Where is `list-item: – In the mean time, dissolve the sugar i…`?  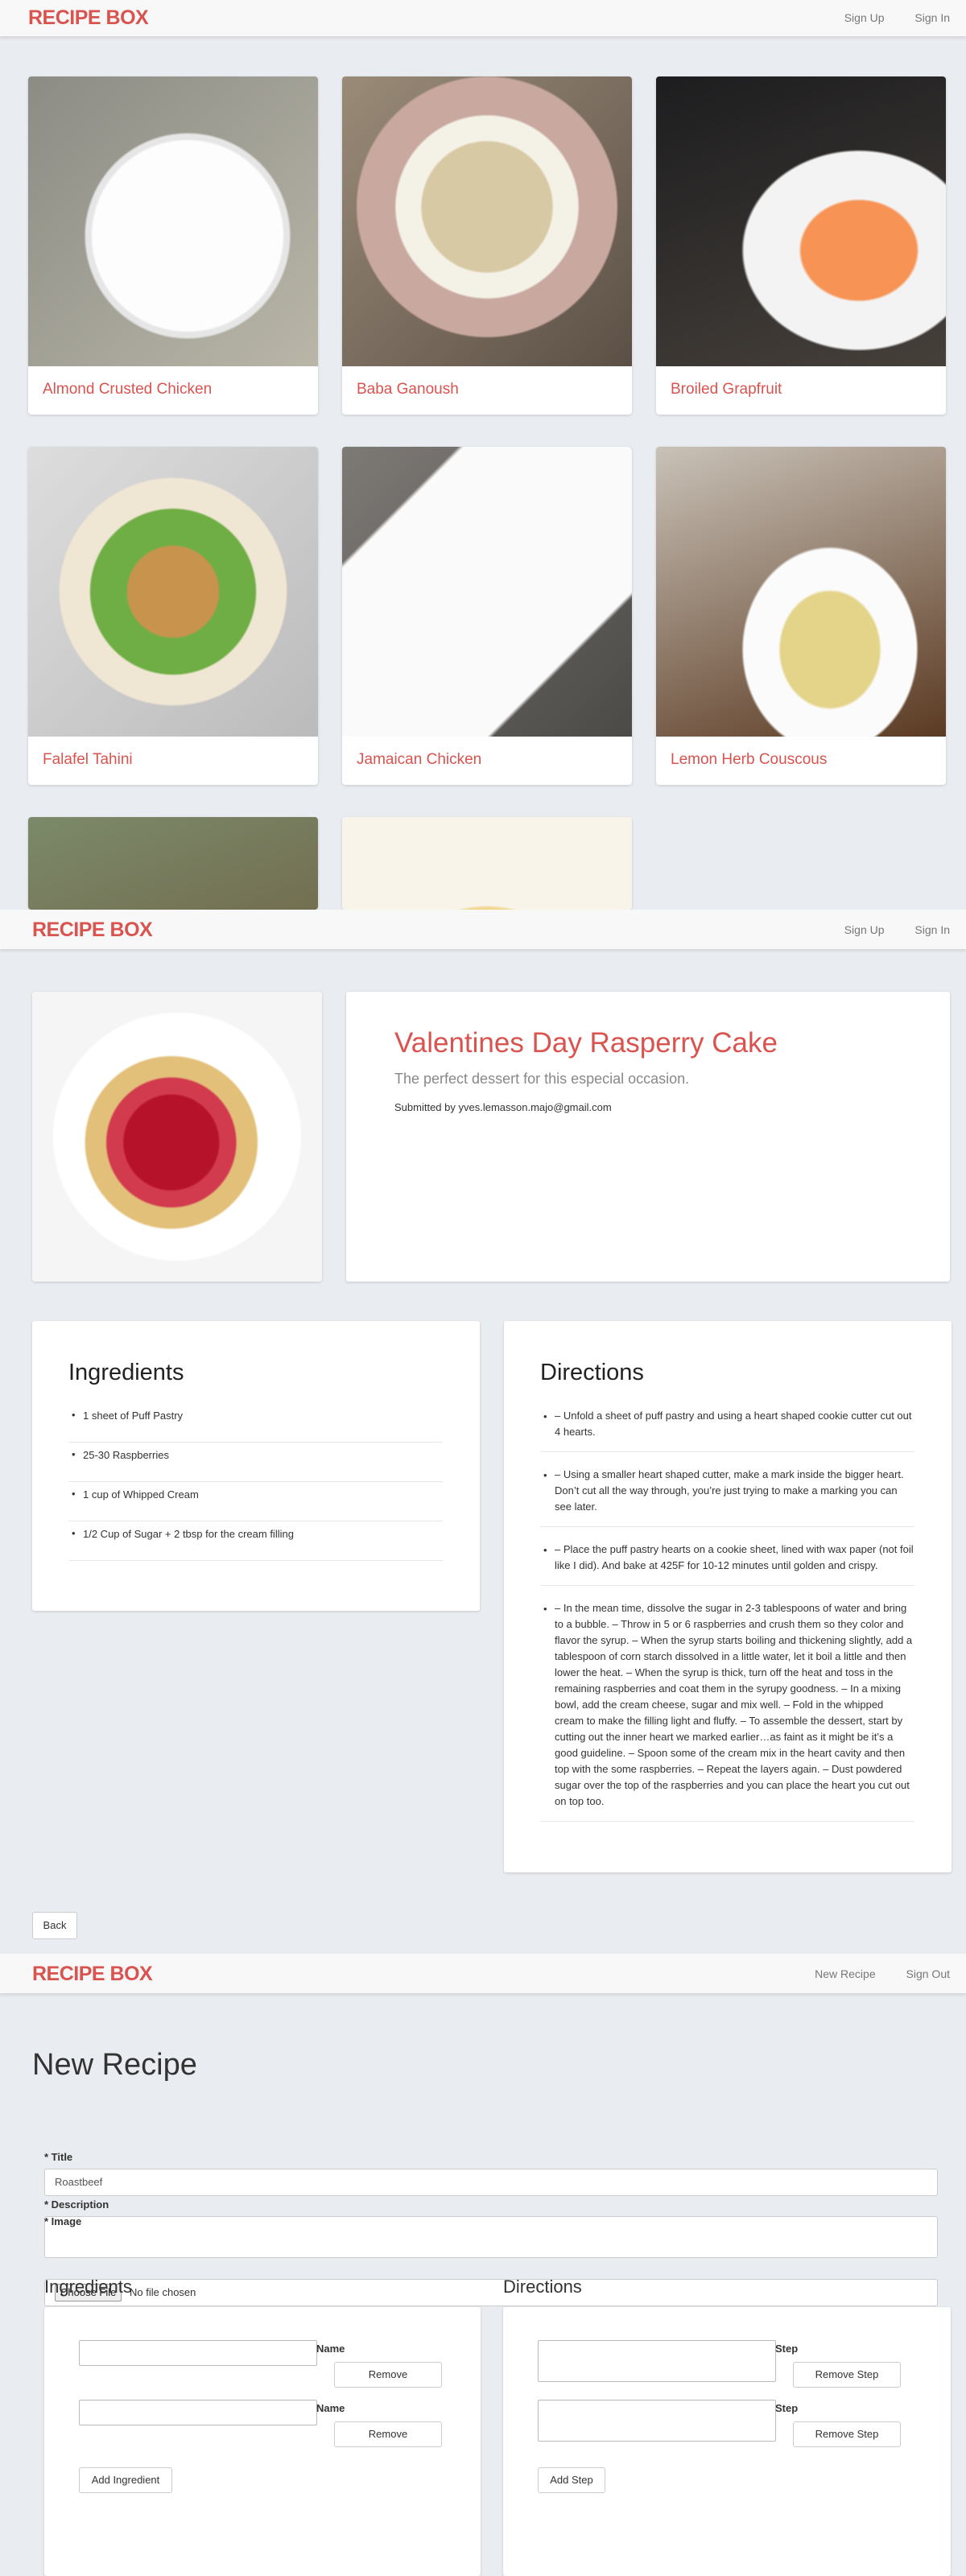
list-item: – In the mean time, dissolve the sugar i… is located at coordinates (727, 1709).